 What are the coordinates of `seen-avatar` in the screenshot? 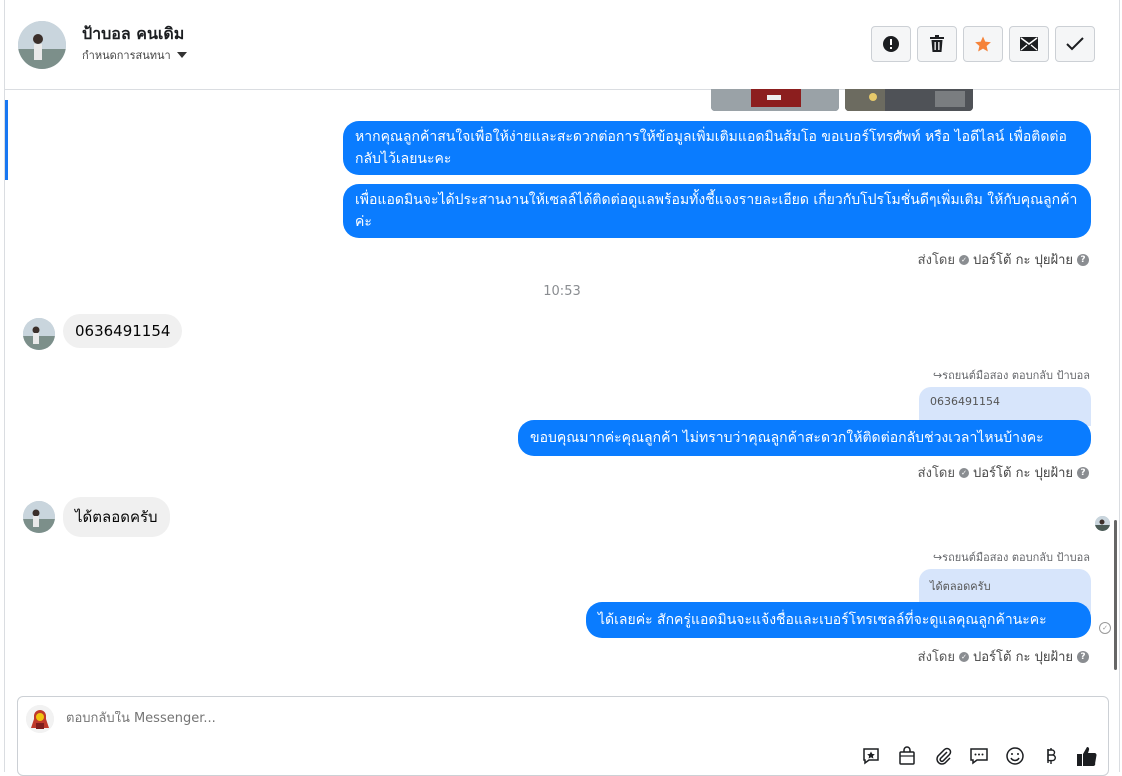 It's located at (1102, 523).